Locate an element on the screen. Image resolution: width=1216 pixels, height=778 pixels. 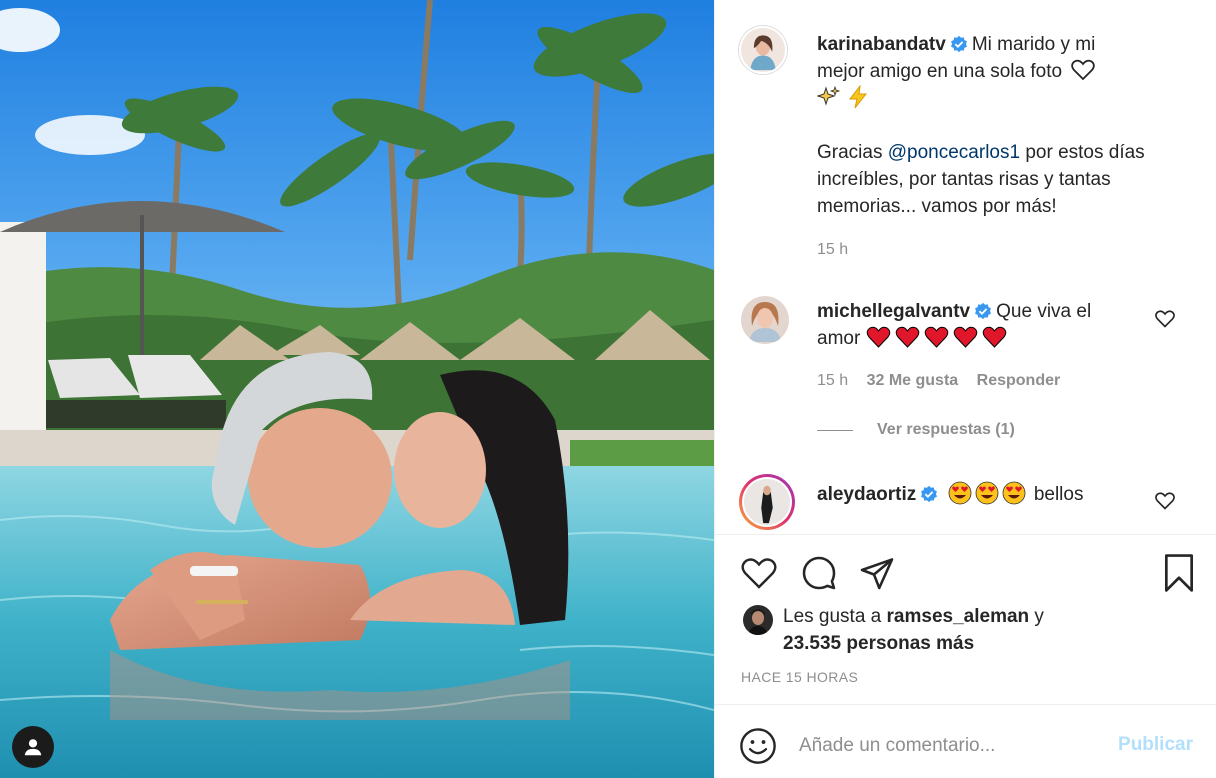
comment-username: aleydaortiz is located at coordinates (866, 494).